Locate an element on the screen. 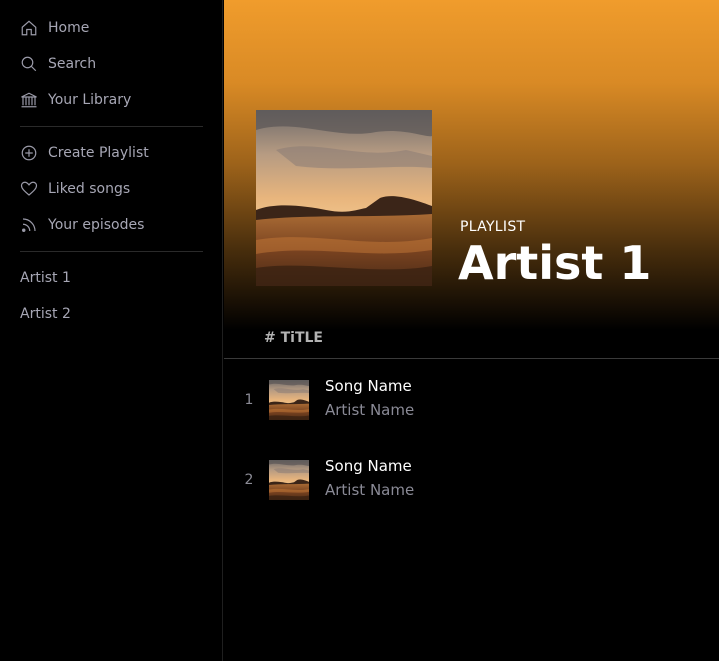 This screenshot has width=719, height=661. nav-your-library-label: Your Library is located at coordinates (90, 100).